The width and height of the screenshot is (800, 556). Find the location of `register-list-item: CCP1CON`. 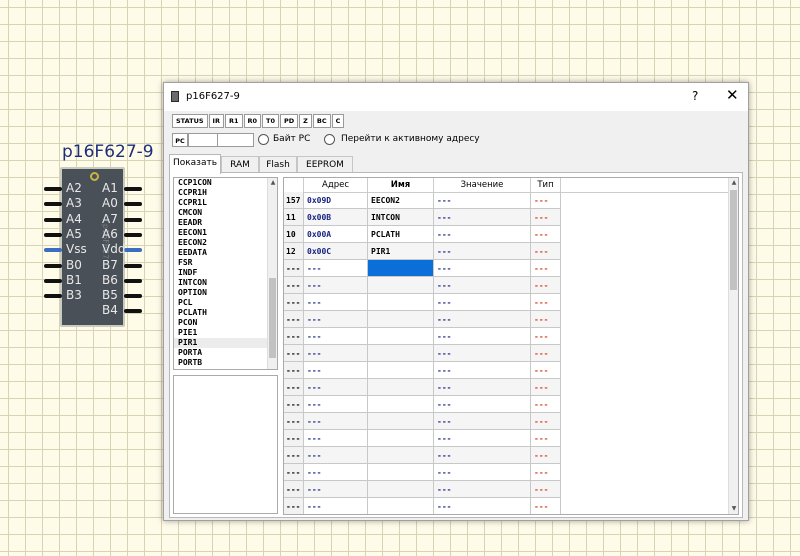

register-list-item: CCP1CON is located at coordinates (225, 183).